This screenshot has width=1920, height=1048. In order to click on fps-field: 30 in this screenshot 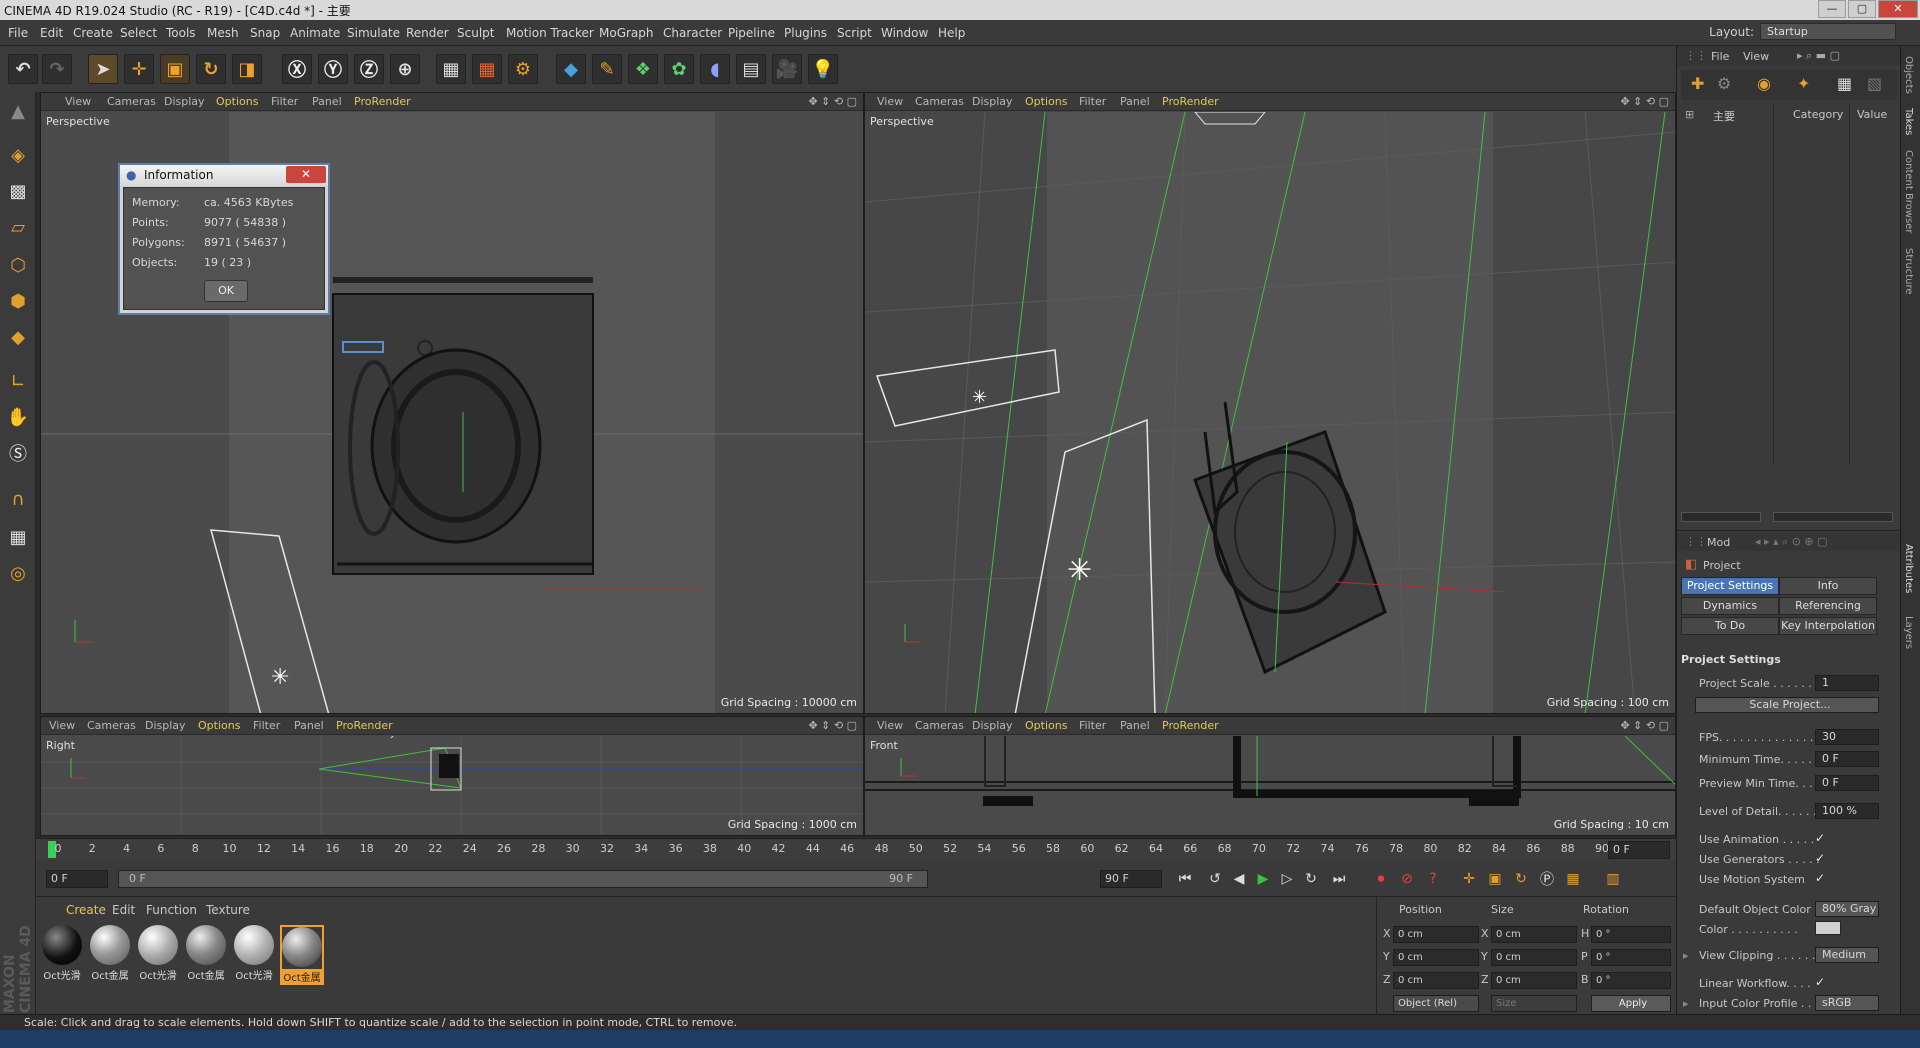, I will do `click(1847, 737)`.